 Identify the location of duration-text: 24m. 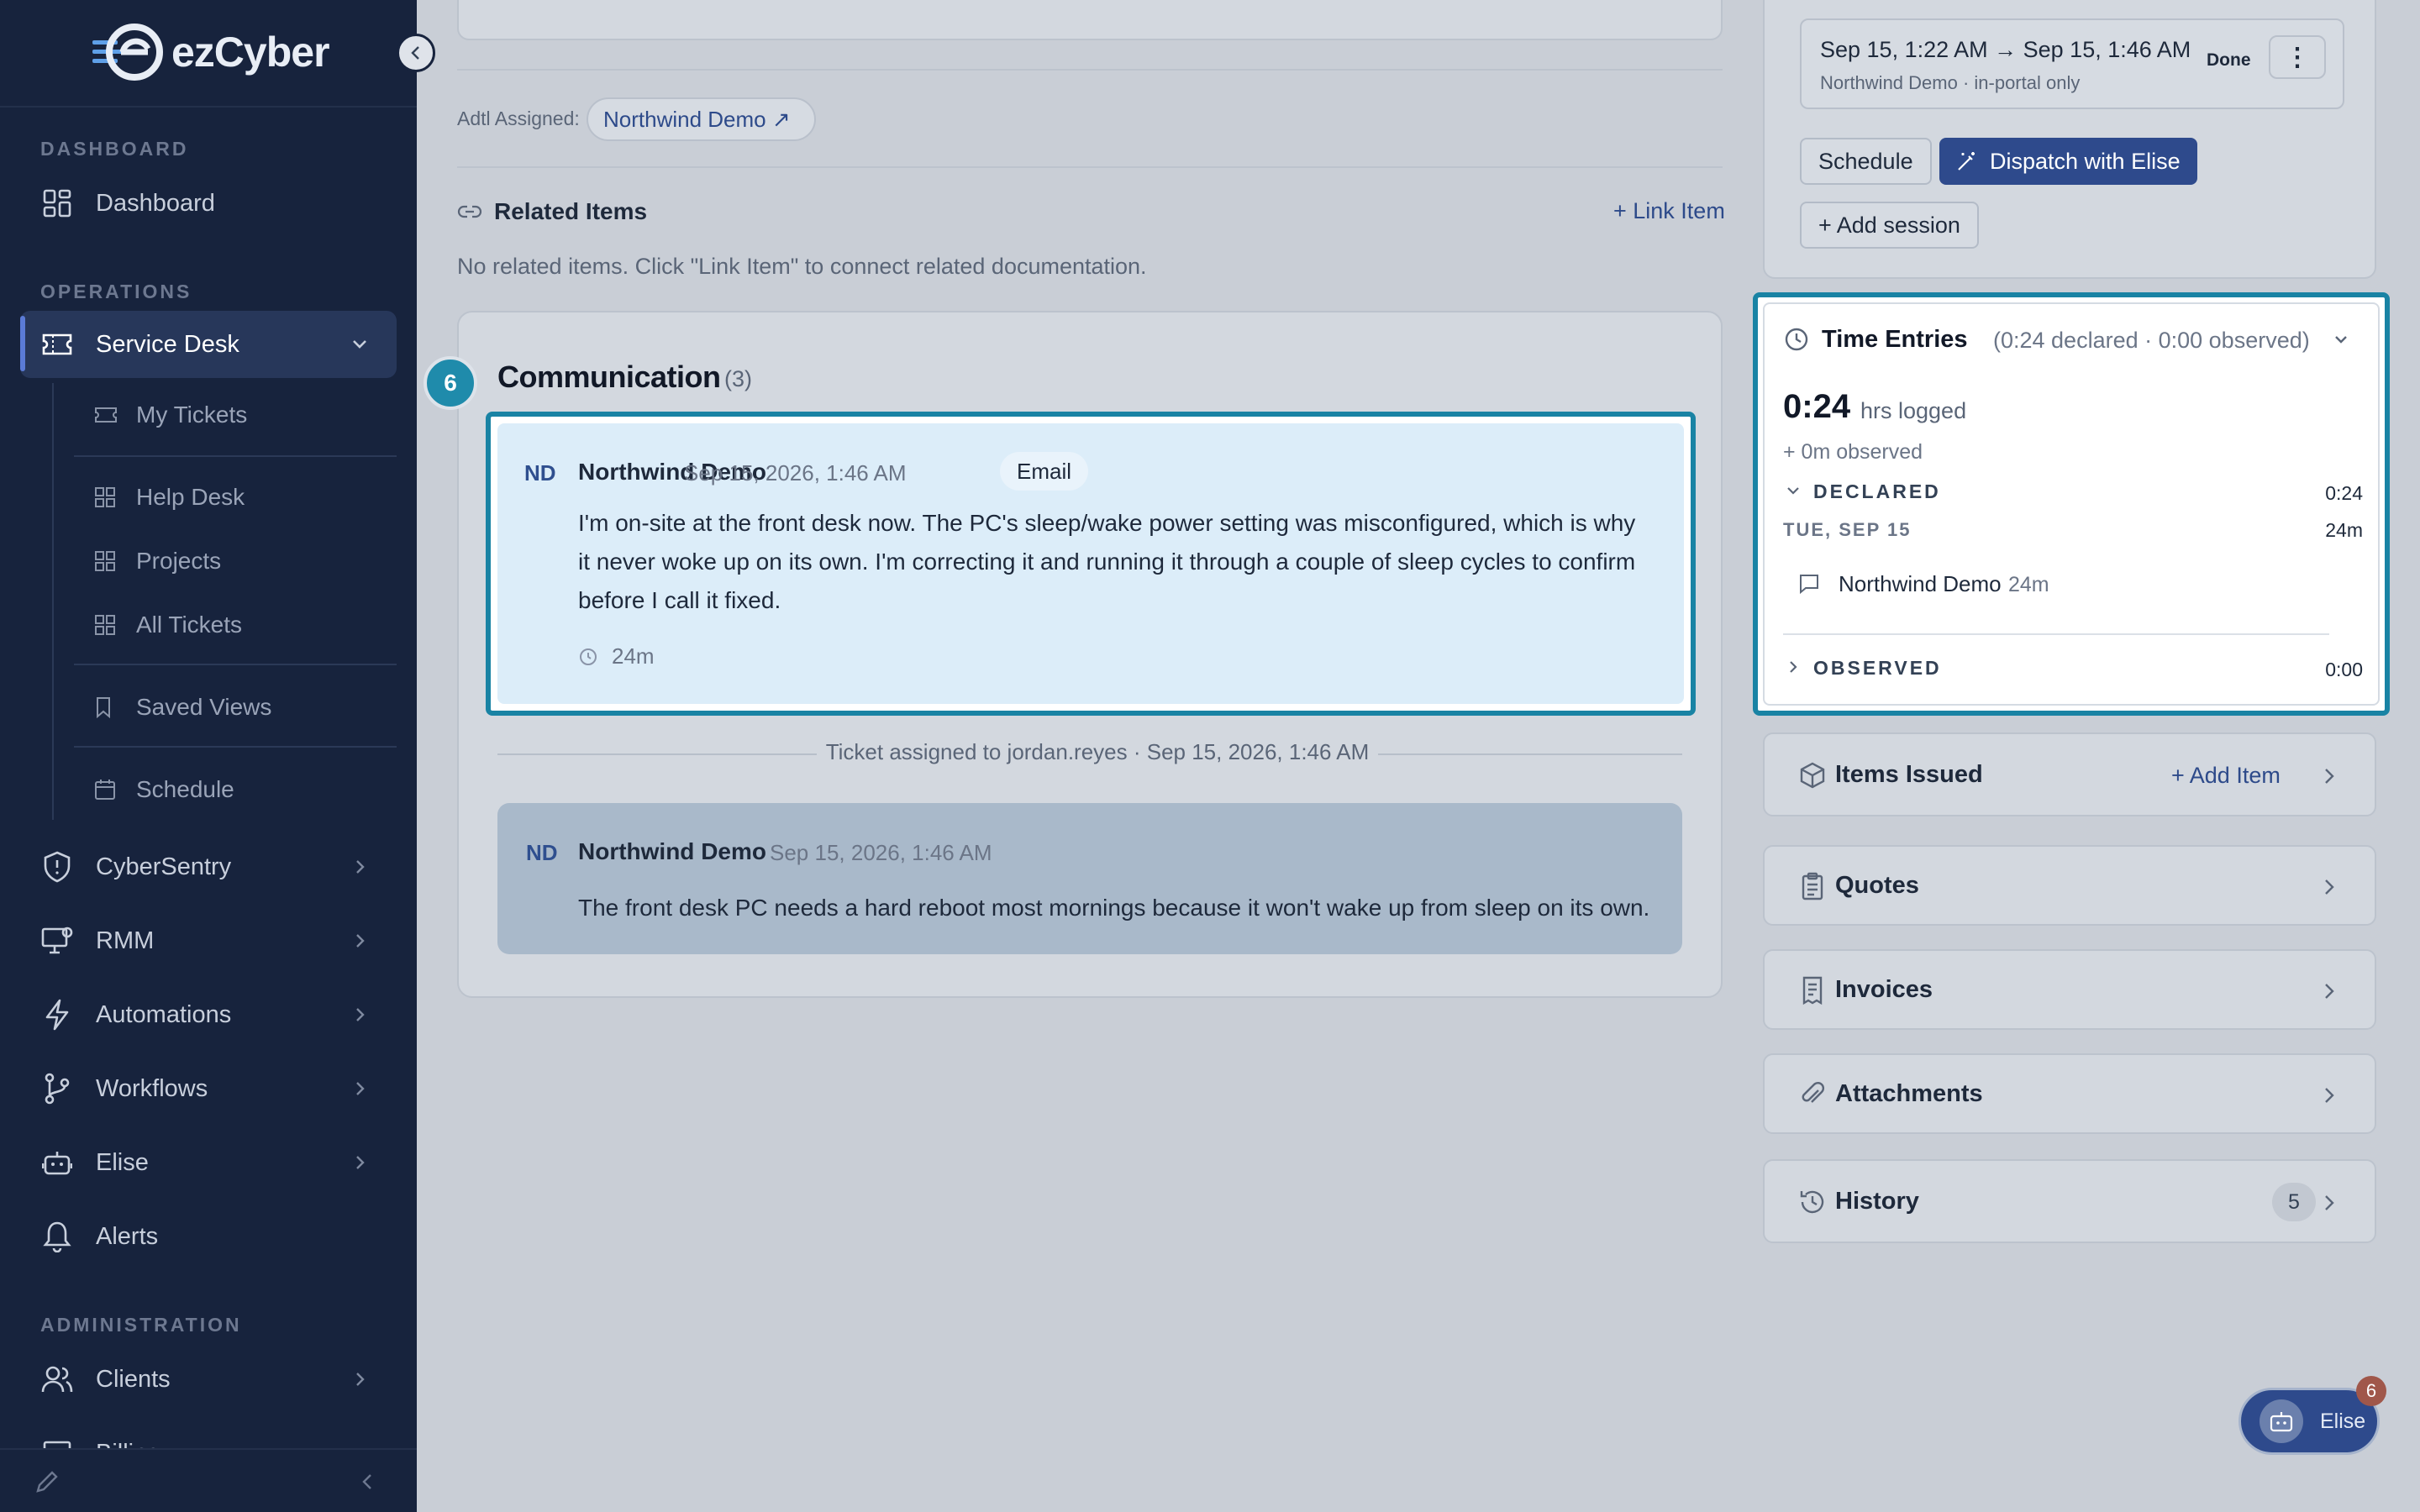
(633, 656).